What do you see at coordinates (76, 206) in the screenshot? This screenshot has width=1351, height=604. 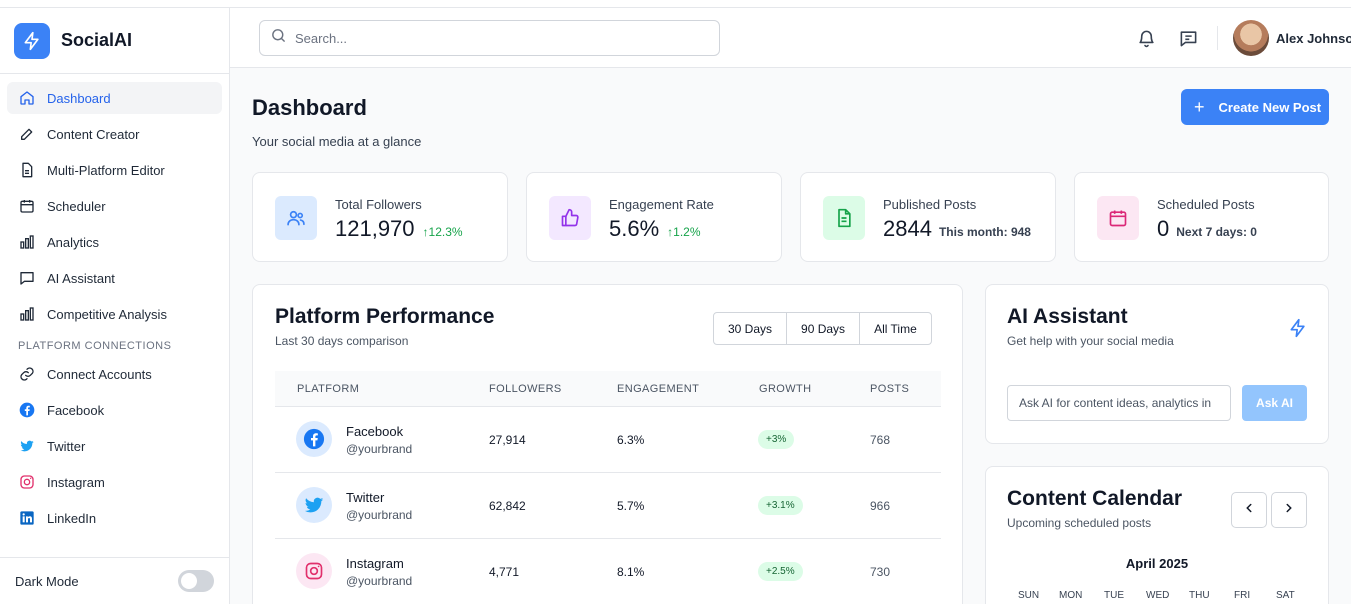 I see `sidebar-item-label: Scheduler` at bounding box center [76, 206].